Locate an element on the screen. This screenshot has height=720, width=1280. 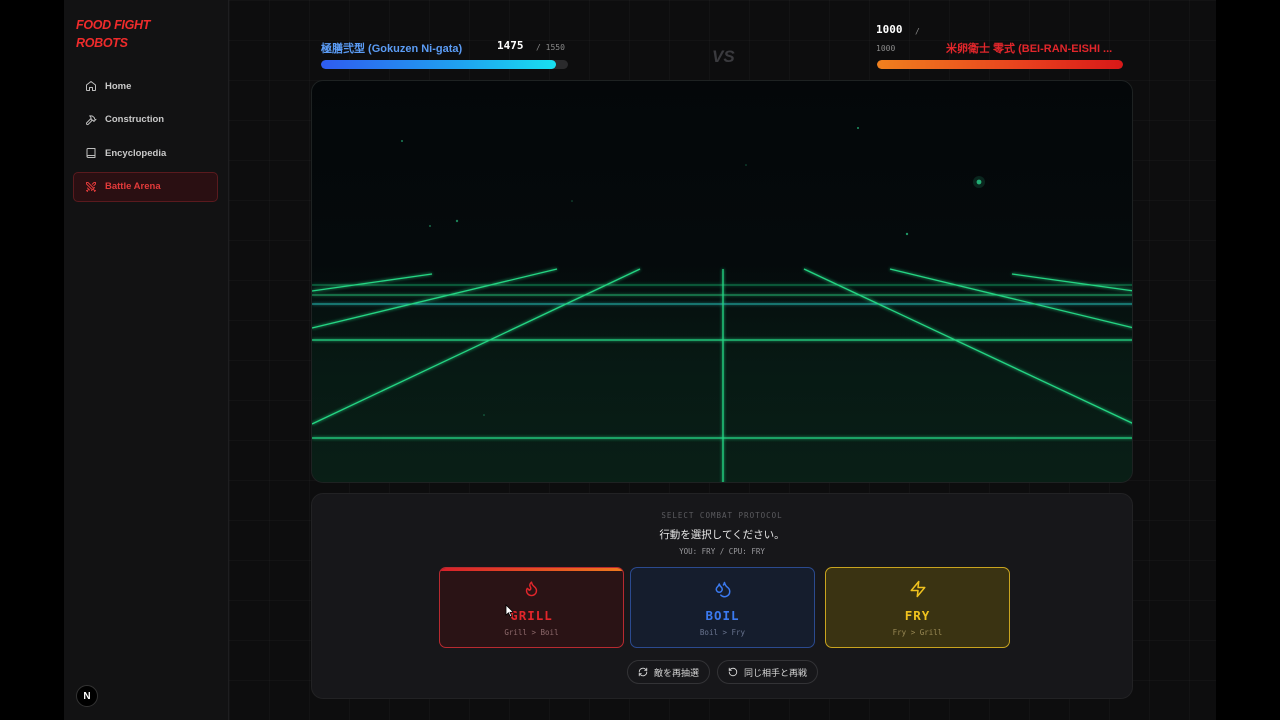
book-icon is located at coordinates (90, 153).